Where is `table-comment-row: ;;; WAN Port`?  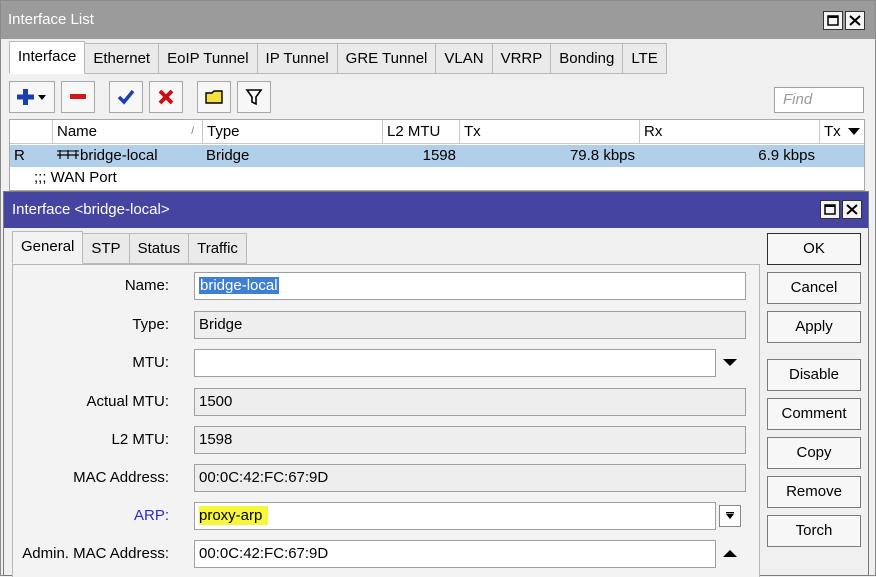 table-comment-row: ;;; WAN Port is located at coordinates (437, 178).